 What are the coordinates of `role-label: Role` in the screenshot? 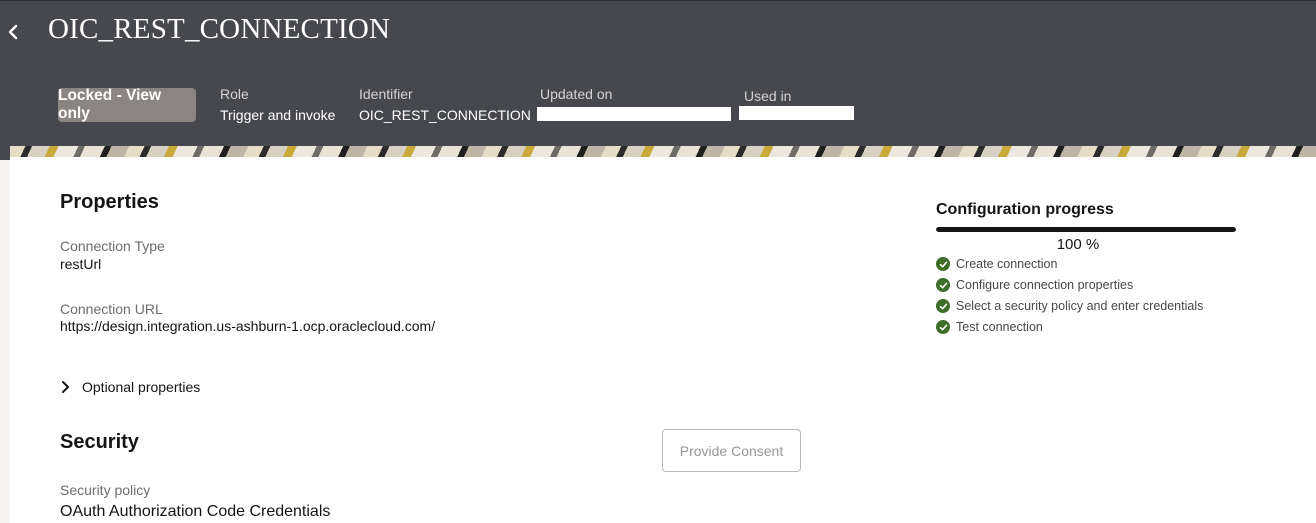 It's located at (234, 94).